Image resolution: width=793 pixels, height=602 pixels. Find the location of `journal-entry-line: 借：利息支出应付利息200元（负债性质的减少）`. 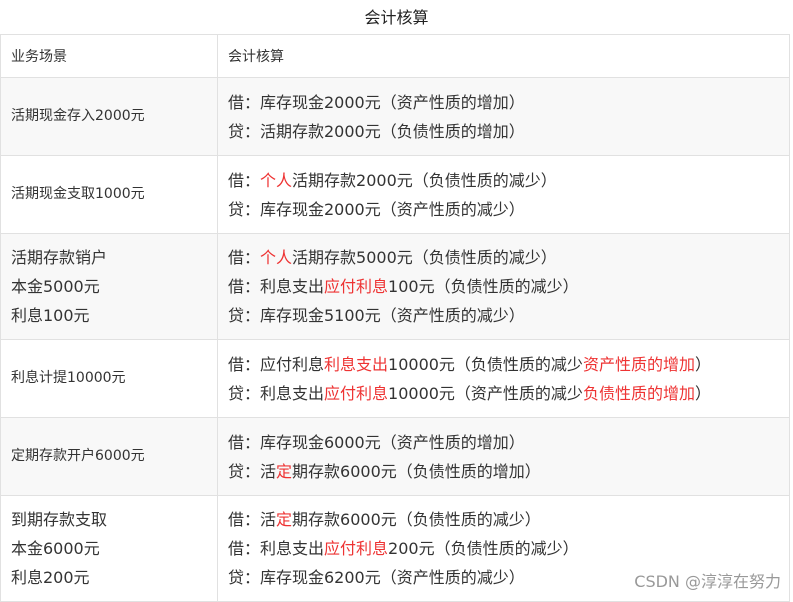

journal-entry-line: 借：利息支出应付利息200元（负债性质的减少） is located at coordinates (503, 548).